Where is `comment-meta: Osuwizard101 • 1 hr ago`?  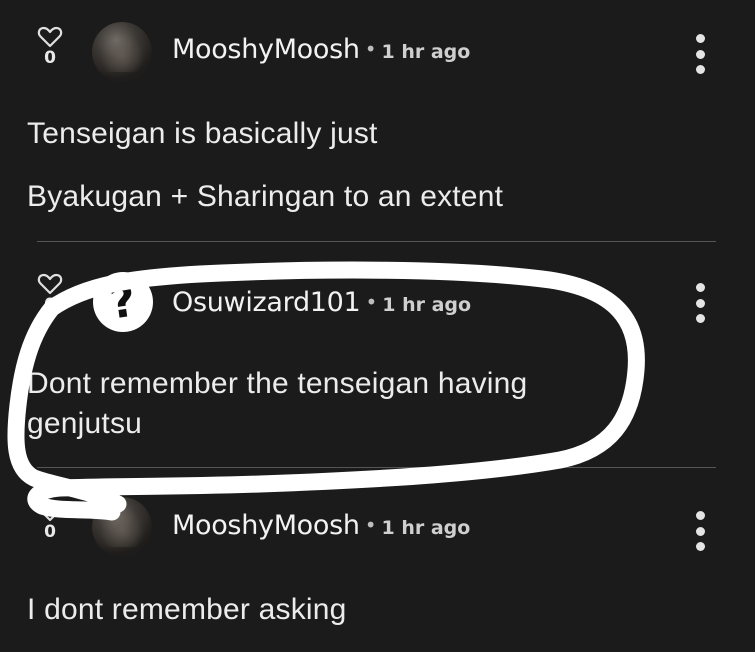
comment-meta: Osuwizard101 • 1 hr ago is located at coordinates (321, 302).